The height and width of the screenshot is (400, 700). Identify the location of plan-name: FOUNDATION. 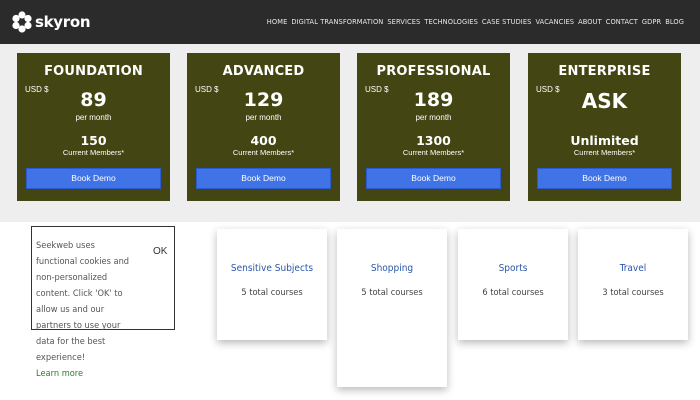
(93, 71).